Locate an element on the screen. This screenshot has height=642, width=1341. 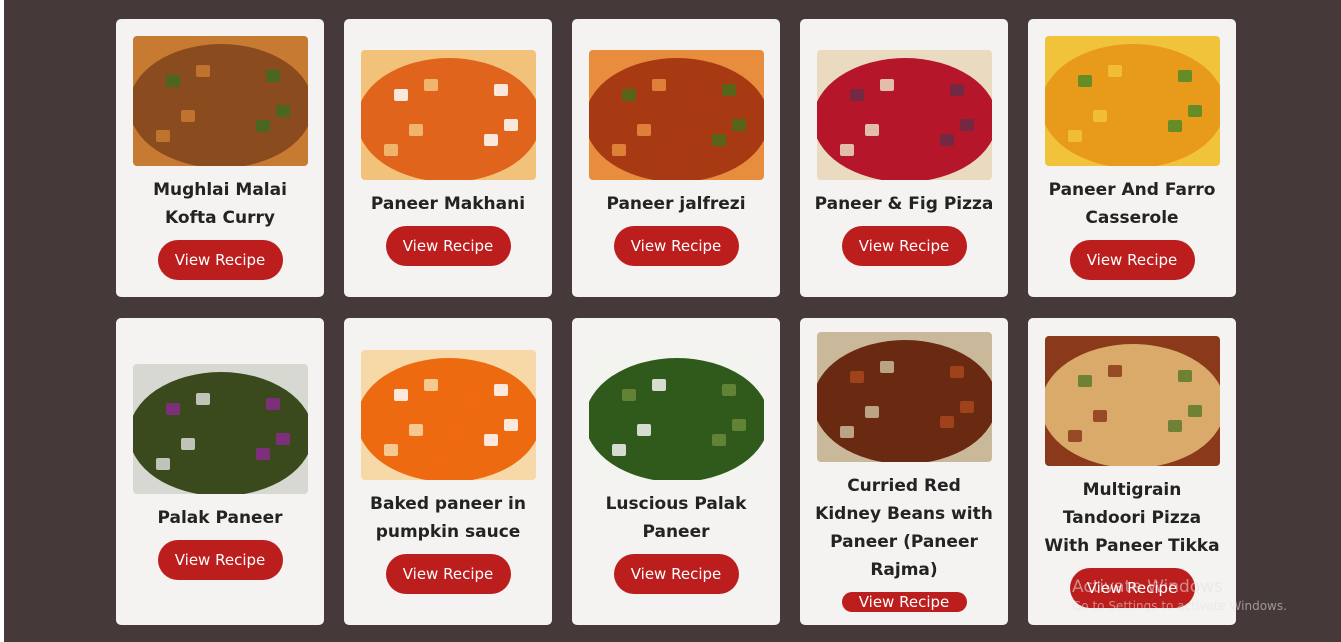
recipe-card: Palak Paneer View Recipe is located at coordinates (220, 471).